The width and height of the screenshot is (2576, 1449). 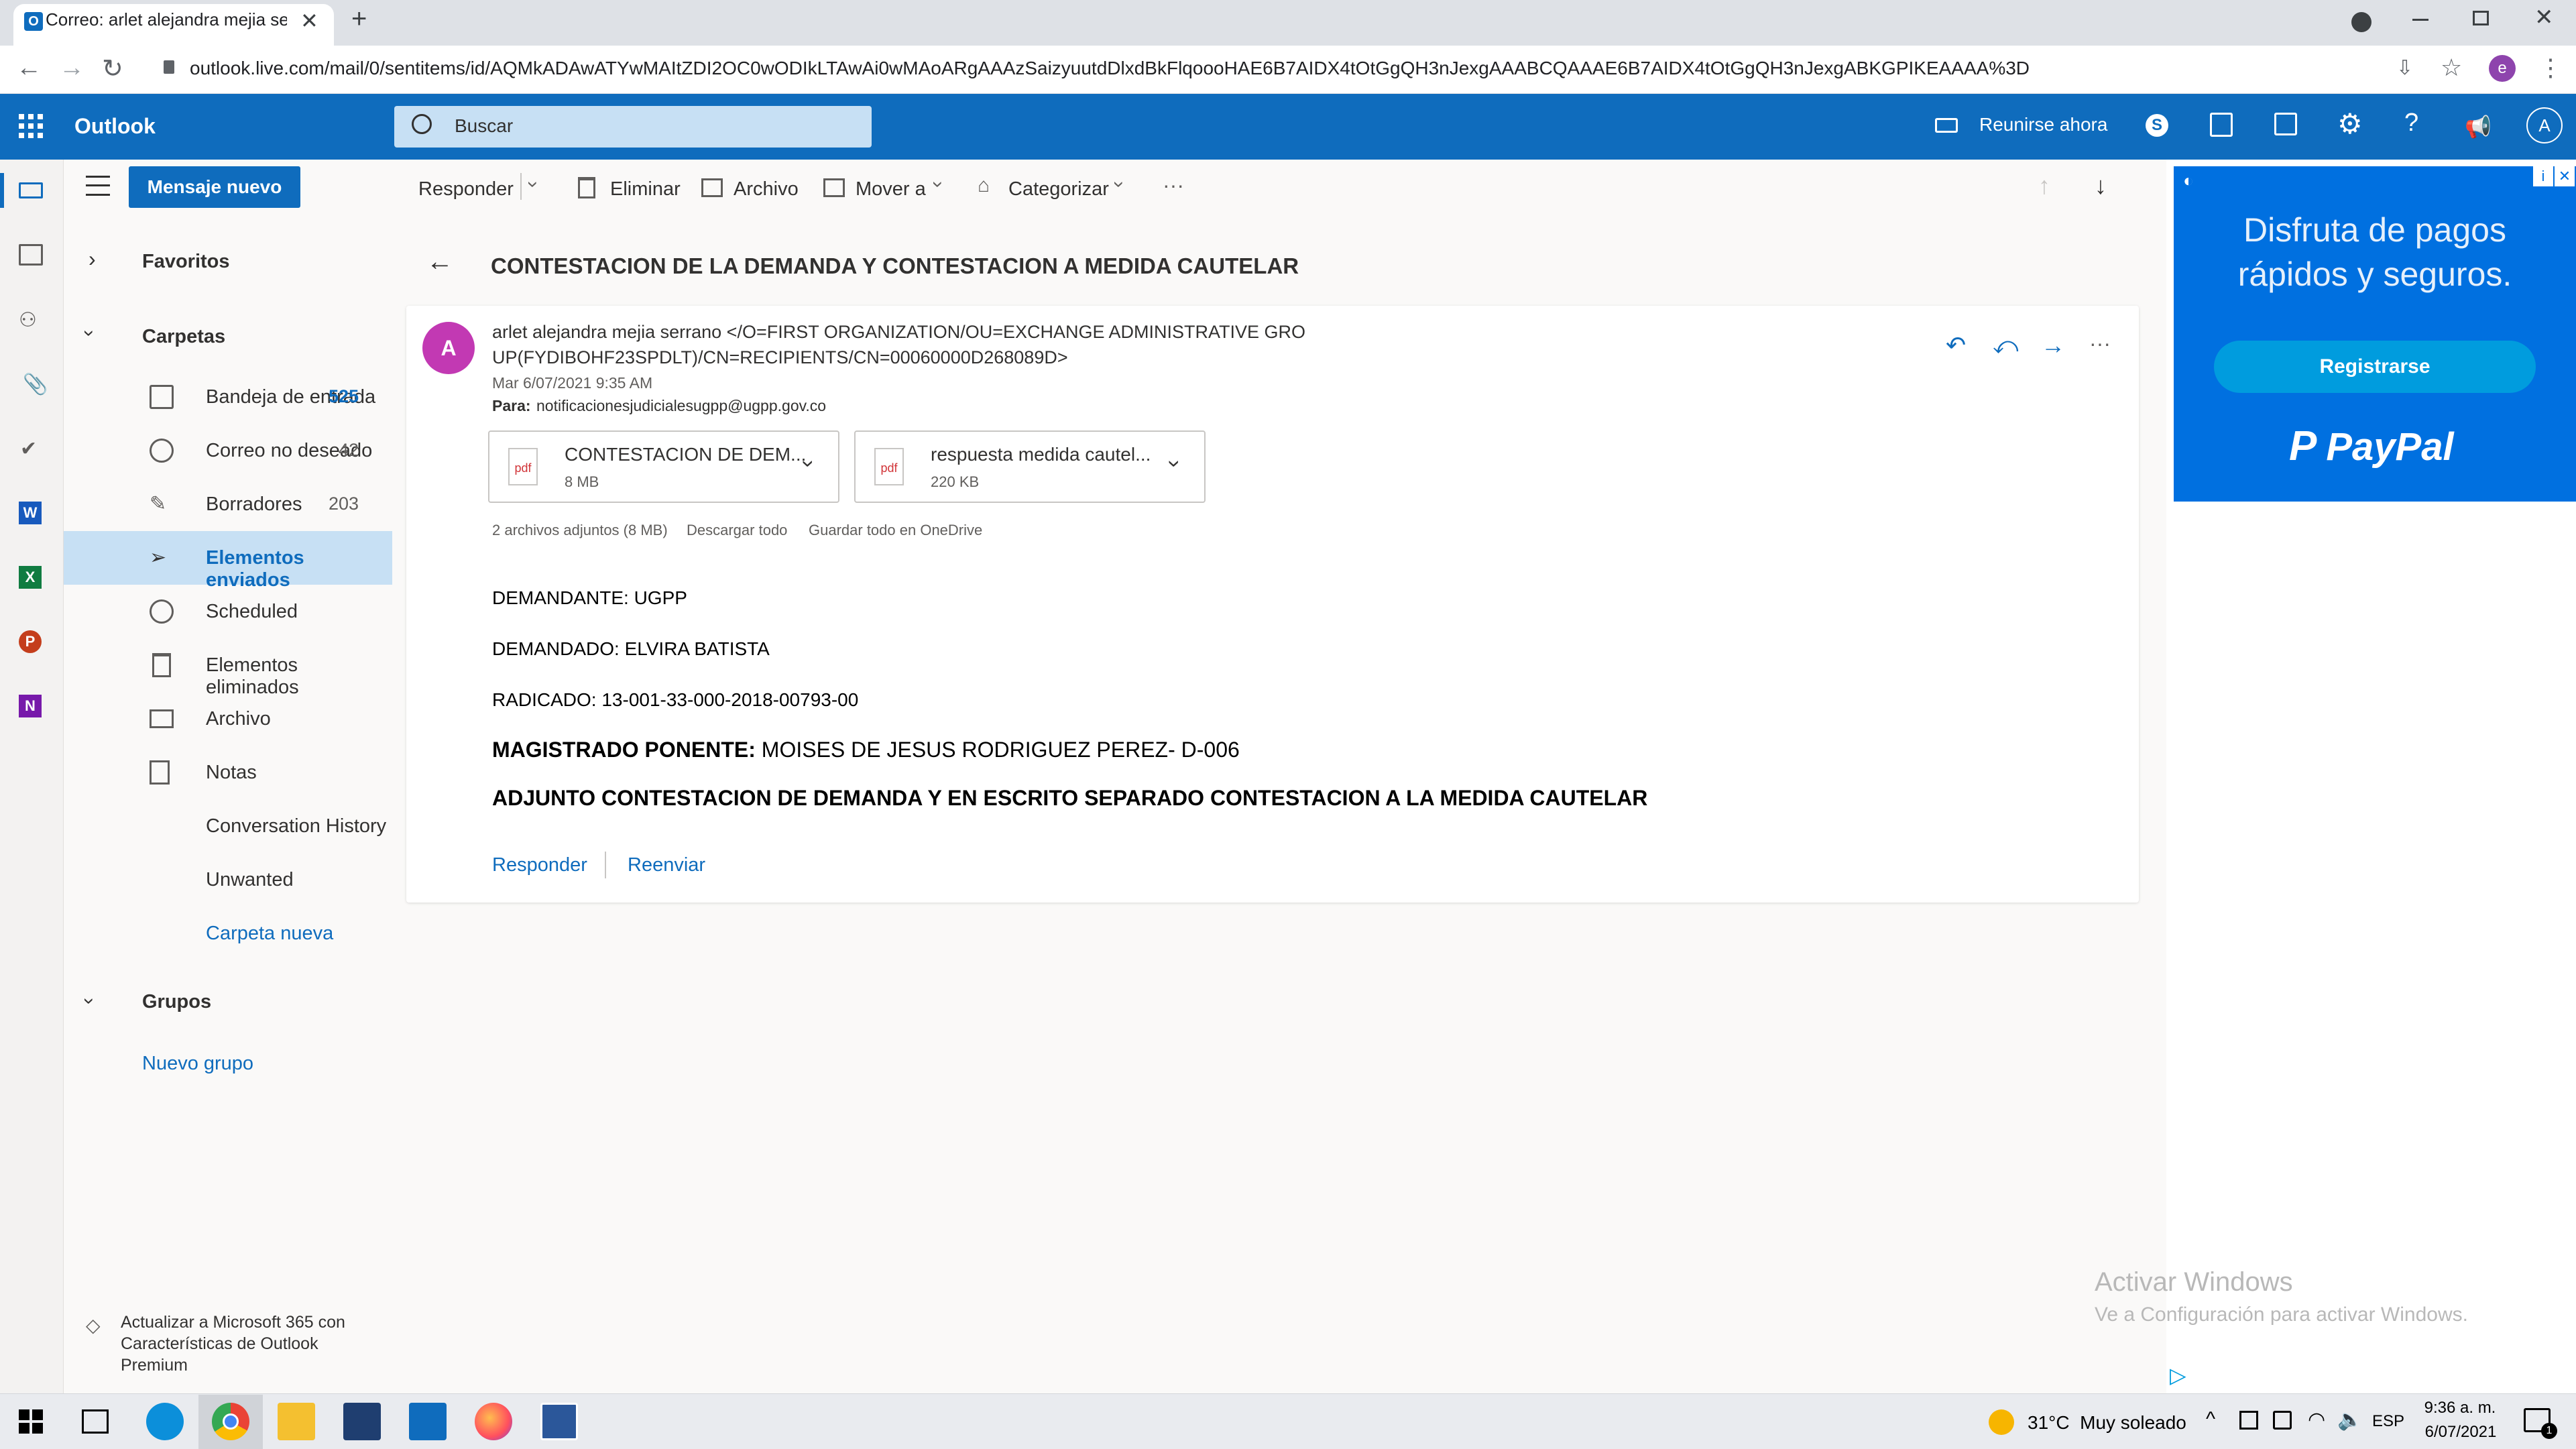 I want to click on groups-header: Grupos, so click(x=176, y=1002).